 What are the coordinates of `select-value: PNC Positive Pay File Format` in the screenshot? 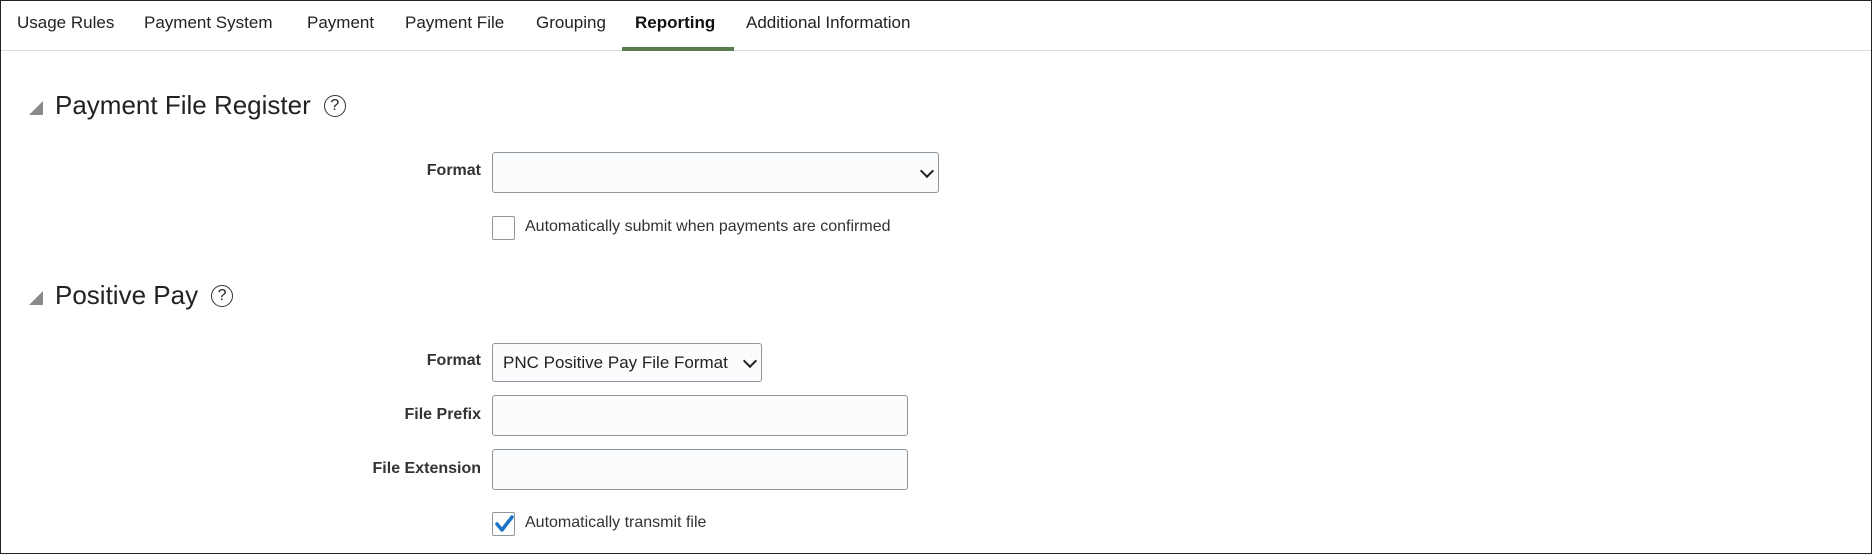 It's located at (615, 362).